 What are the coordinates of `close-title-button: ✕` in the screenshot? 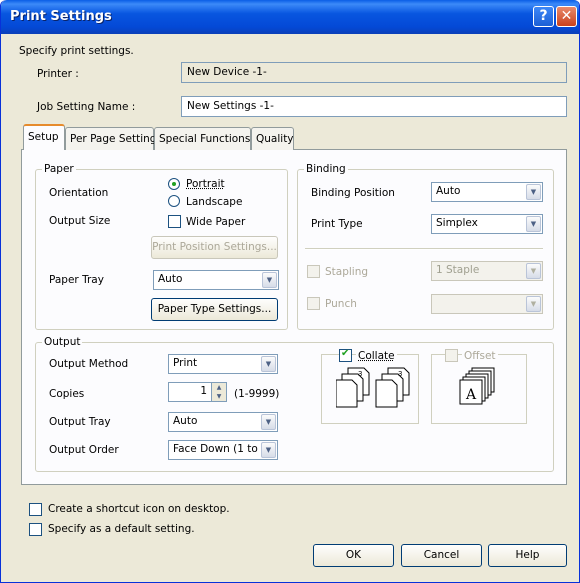 It's located at (566, 16).